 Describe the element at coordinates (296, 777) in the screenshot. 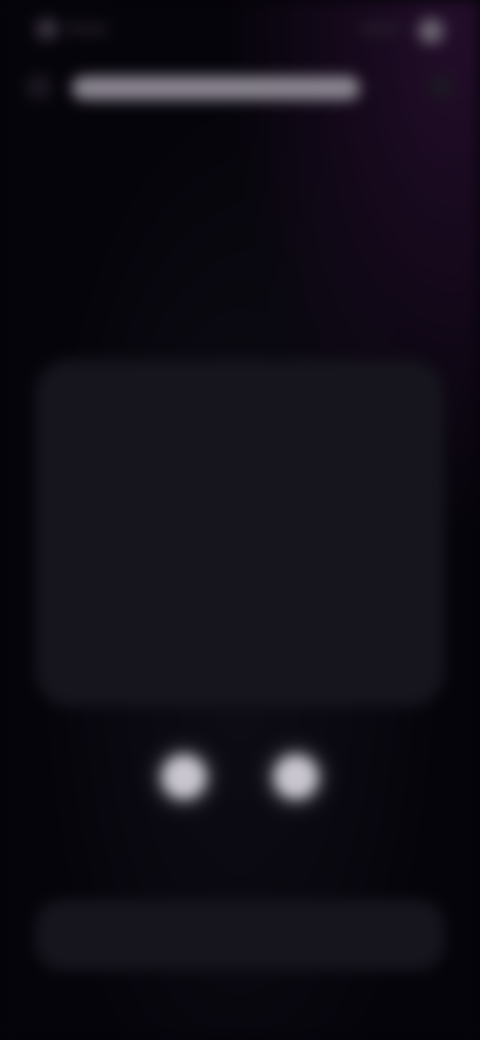

I see `right-control-button` at that location.